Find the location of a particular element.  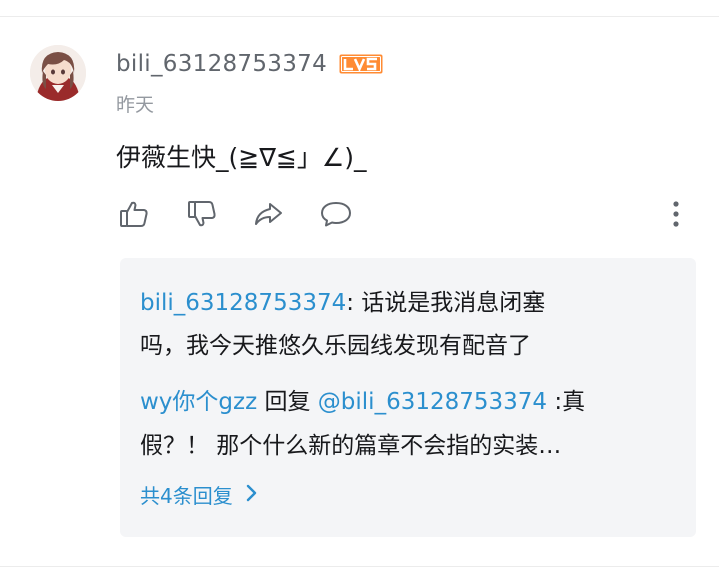

more-options-button is located at coordinates (676, 214).